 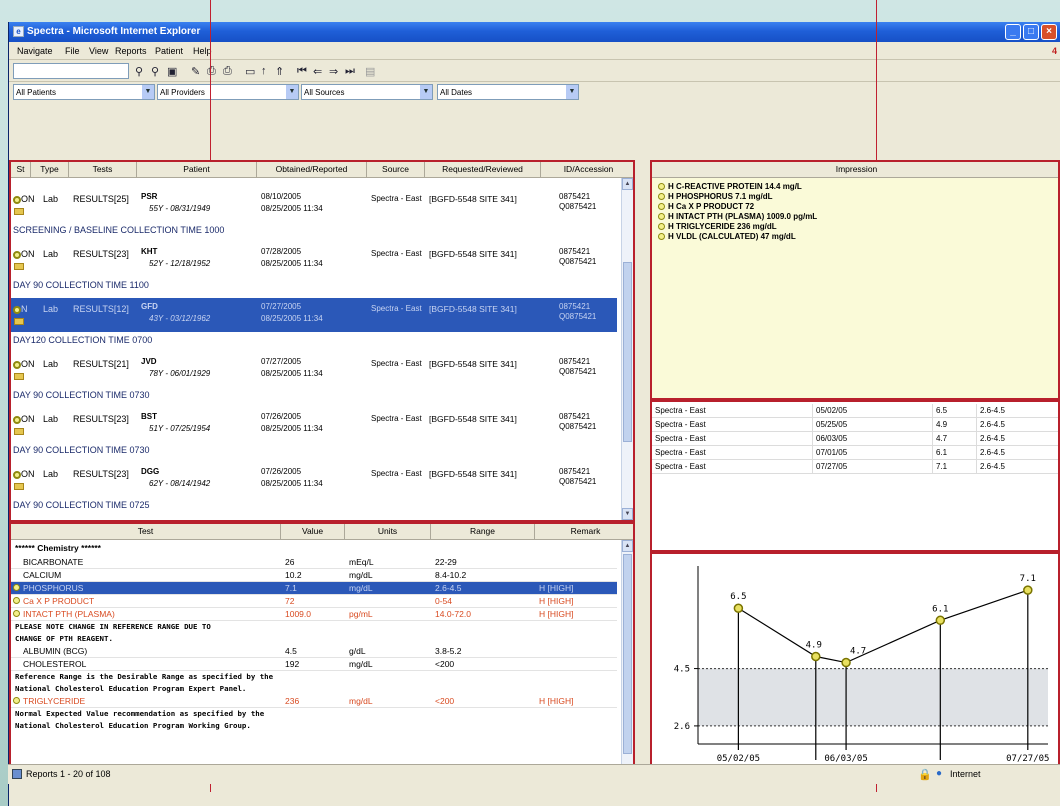 I want to click on document-icon: ▤, so click(x=370, y=71).